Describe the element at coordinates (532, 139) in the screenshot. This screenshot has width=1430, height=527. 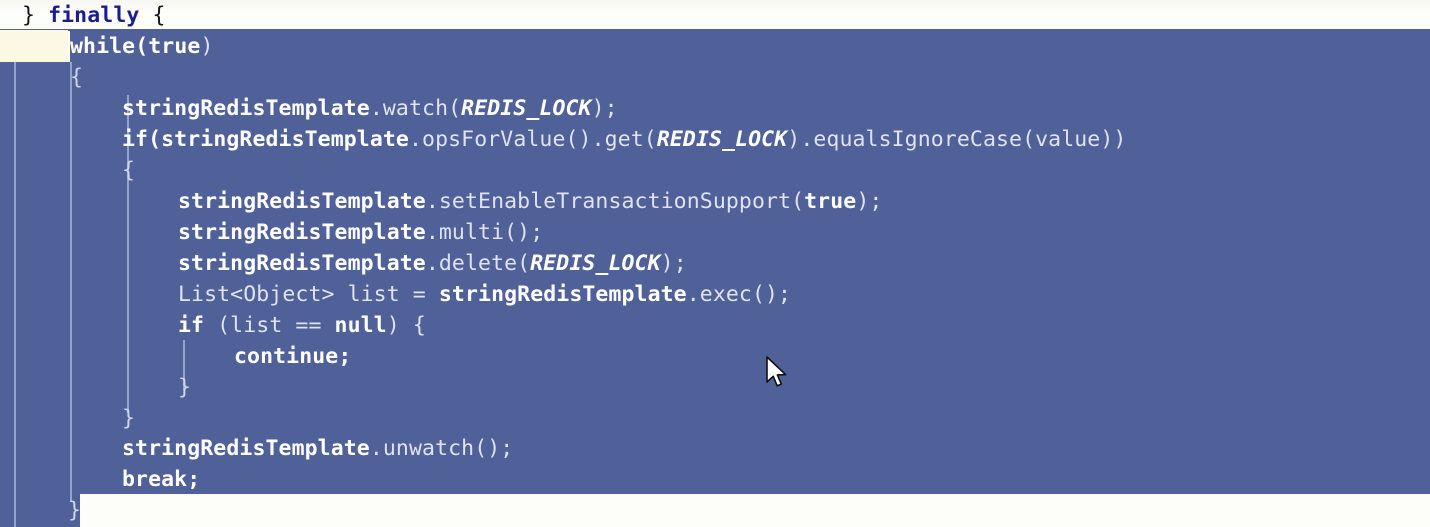
I see `code-token: .opsForValue().get(` at that location.